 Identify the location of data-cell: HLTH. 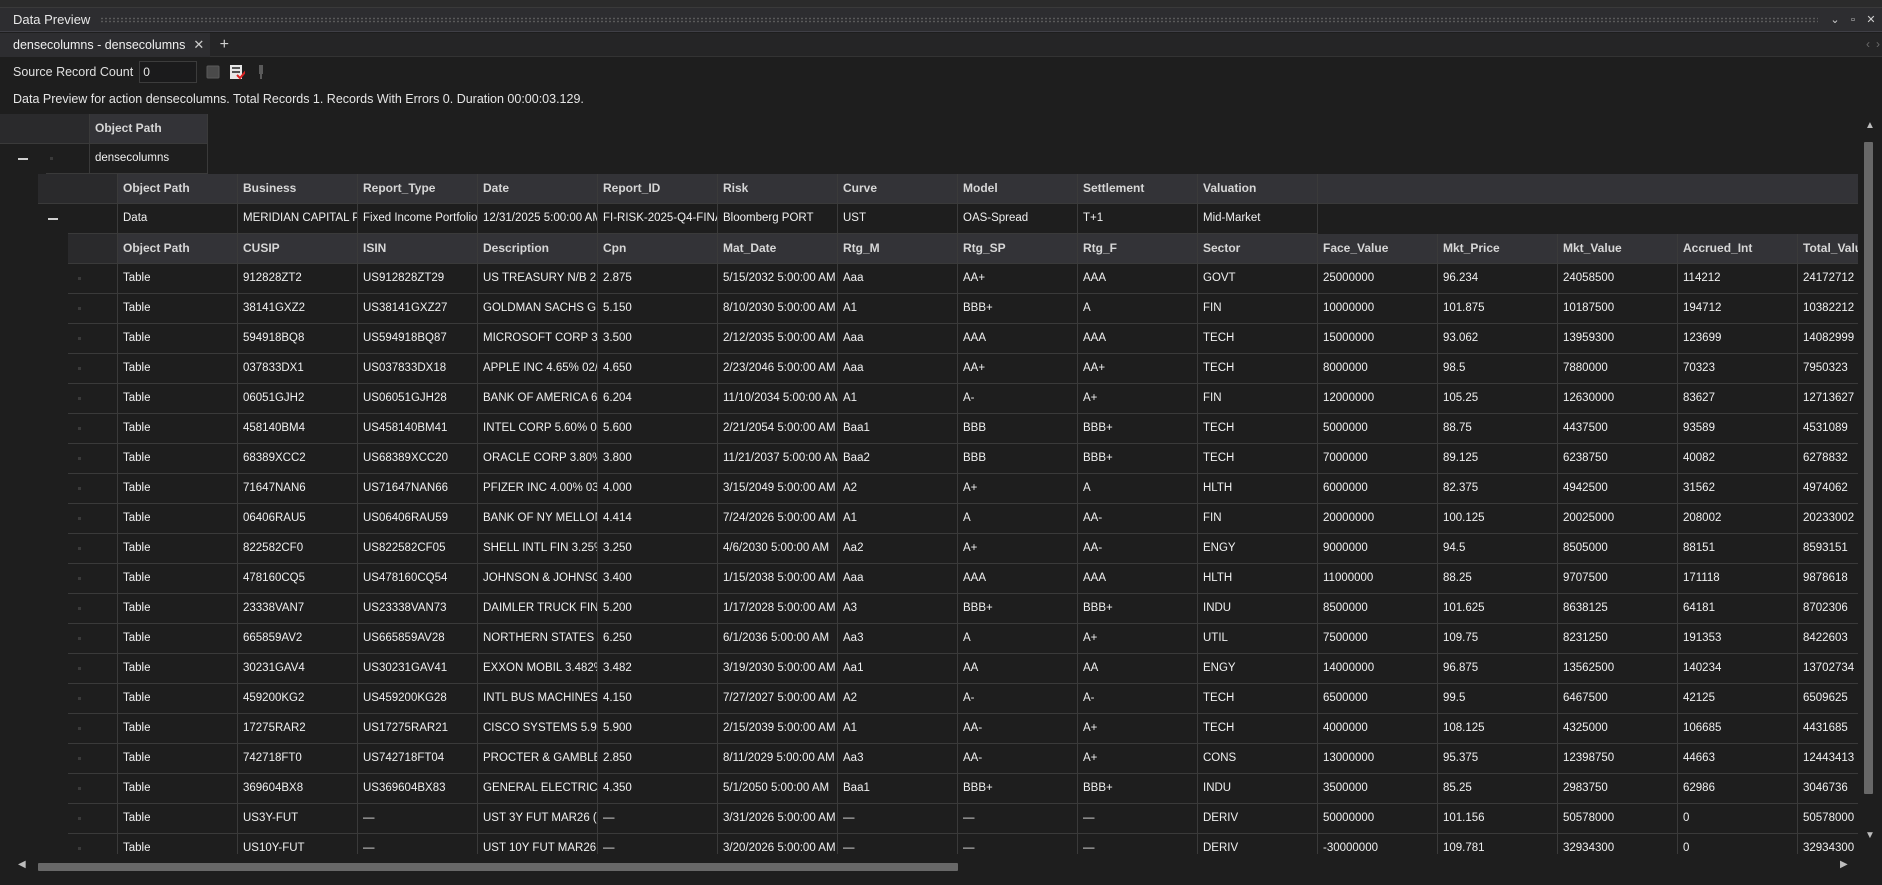
(1258, 579).